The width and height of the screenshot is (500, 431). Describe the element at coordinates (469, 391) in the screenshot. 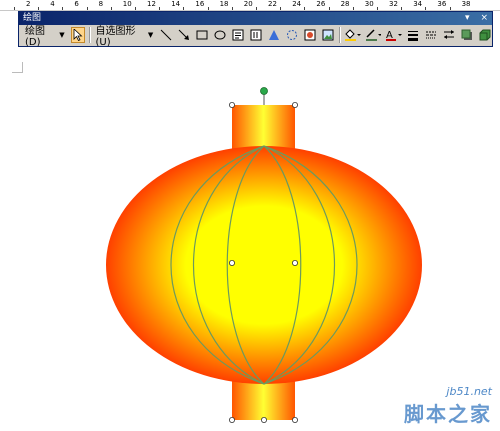

I see `watermark-url: jb51.net` at that location.